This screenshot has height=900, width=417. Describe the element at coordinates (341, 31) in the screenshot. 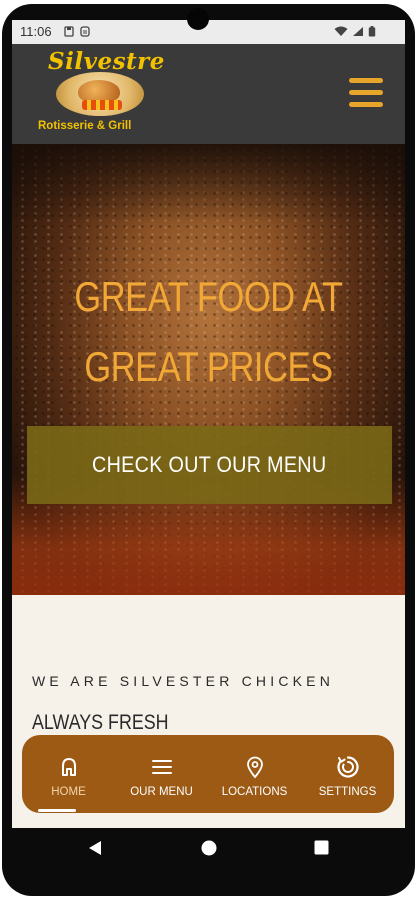

I see `wifi-icon` at that location.